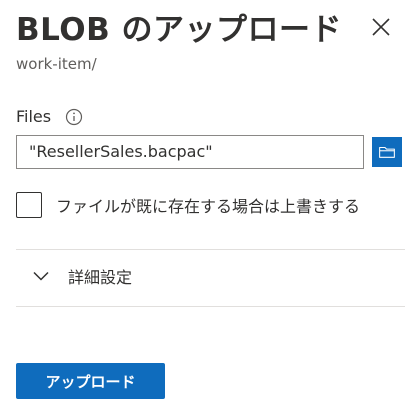 The height and width of the screenshot is (414, 419). What do you see at coordinates (100, 277) in the screenshot?
I see `advanced-settings-label: 詳細設定` at bounding box center [100, 277].